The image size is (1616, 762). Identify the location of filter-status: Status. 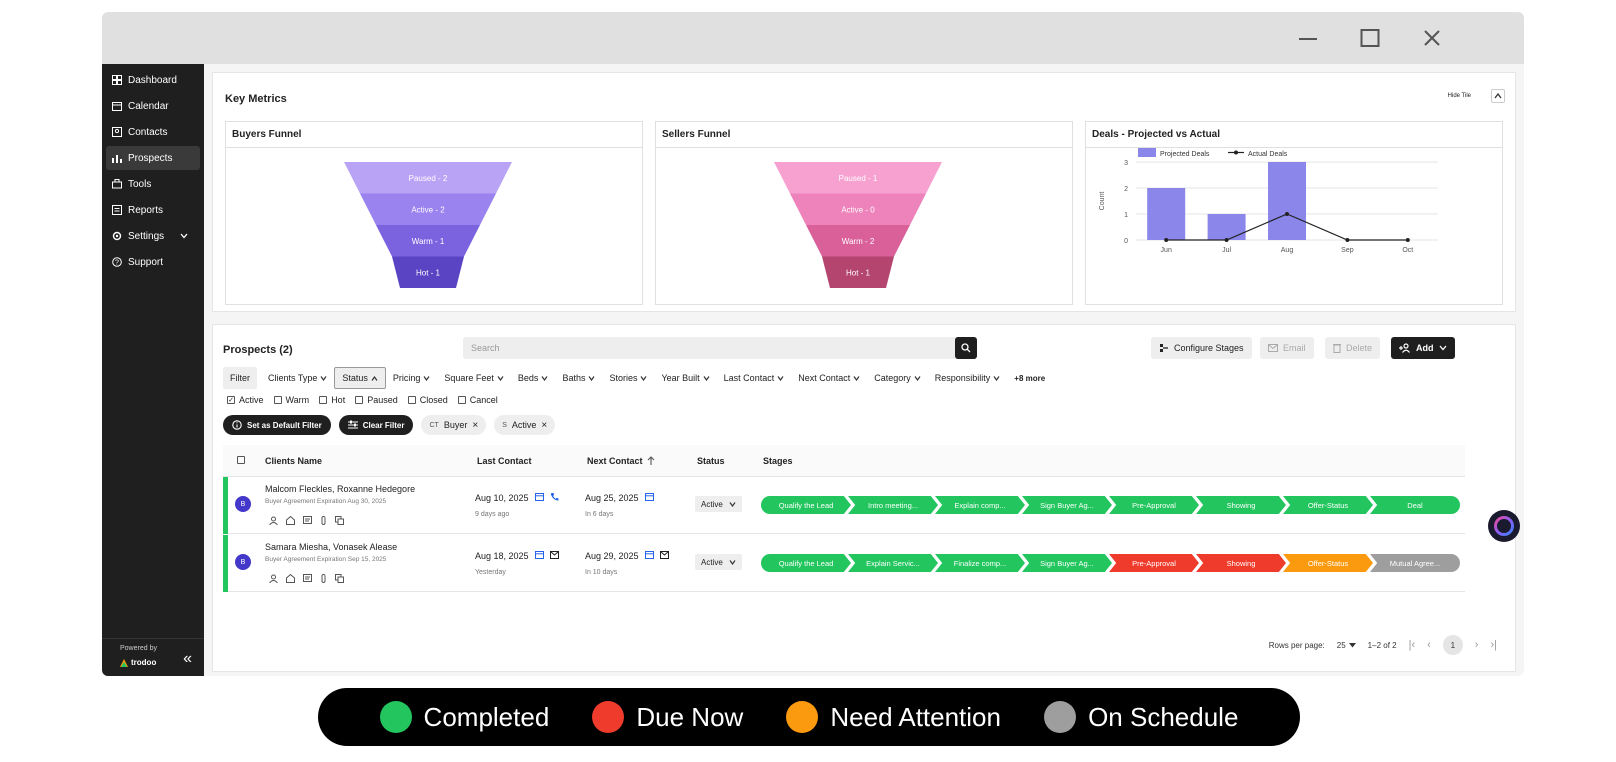
(360, 378).